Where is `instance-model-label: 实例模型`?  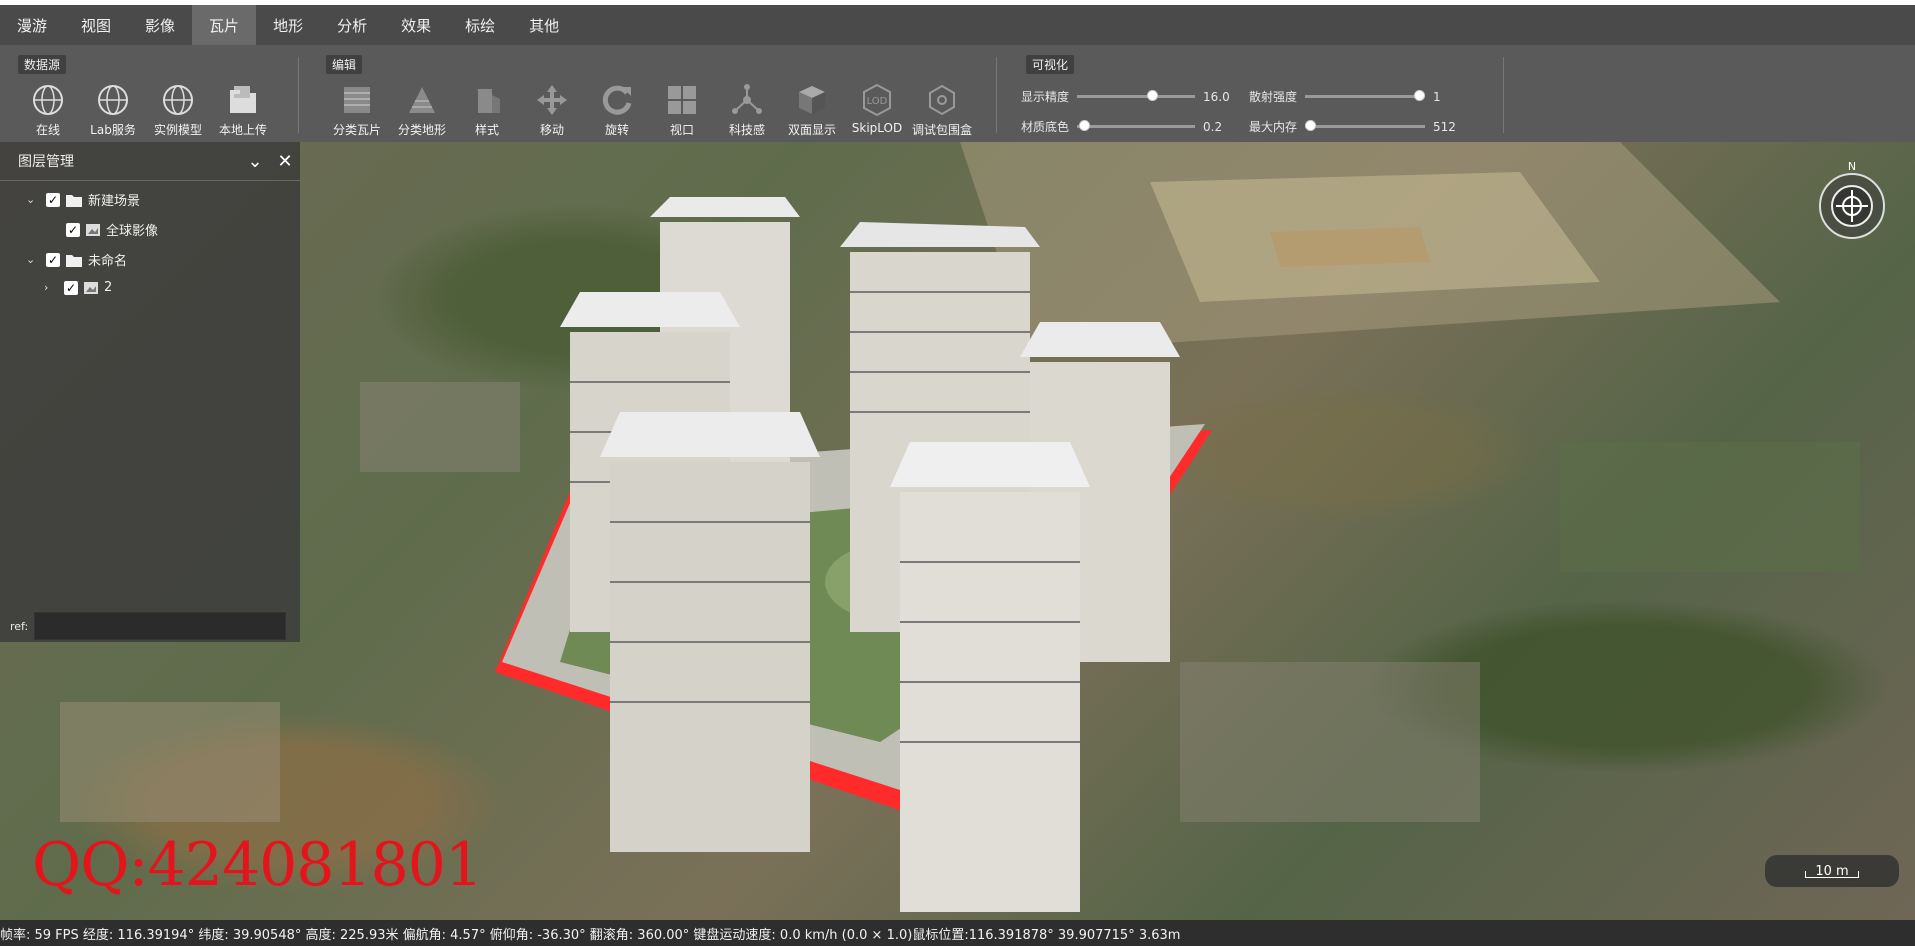 instance-model-label: 实例模型 is located at coordinates (177, 130).